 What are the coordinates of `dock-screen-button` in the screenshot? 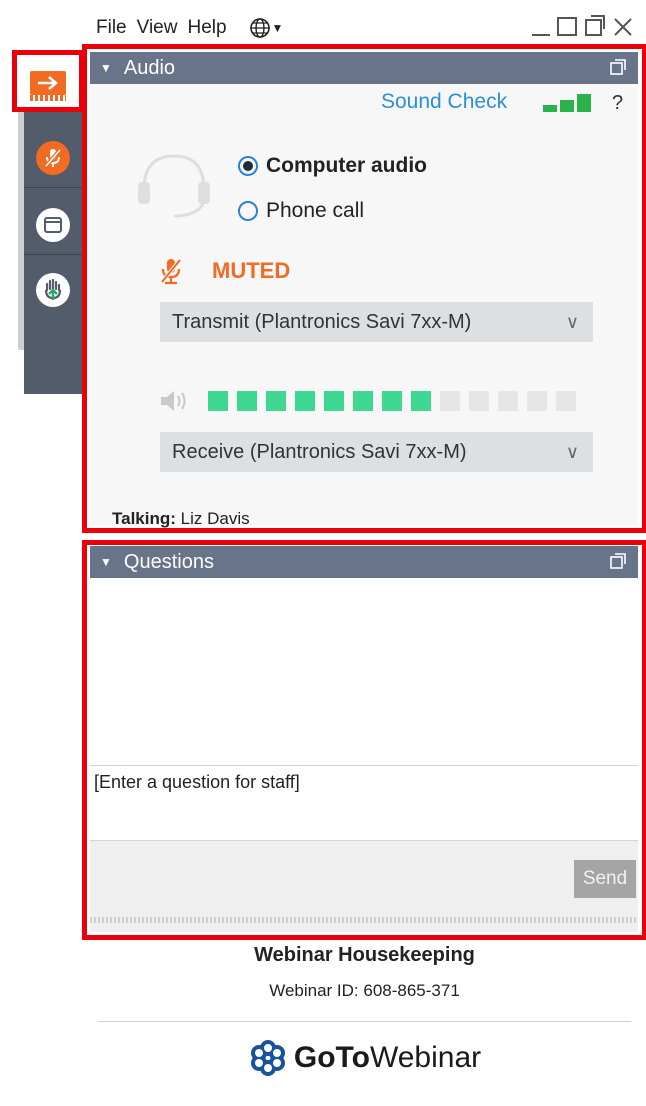 It's located at (53, 225).